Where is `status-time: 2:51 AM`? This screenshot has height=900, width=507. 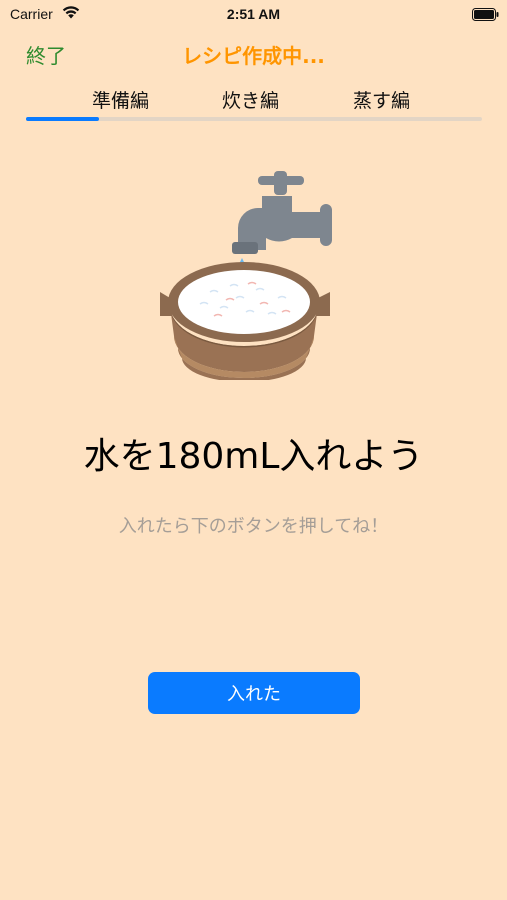
status-time: 2:51 AM is located at coordinates (253, 14).